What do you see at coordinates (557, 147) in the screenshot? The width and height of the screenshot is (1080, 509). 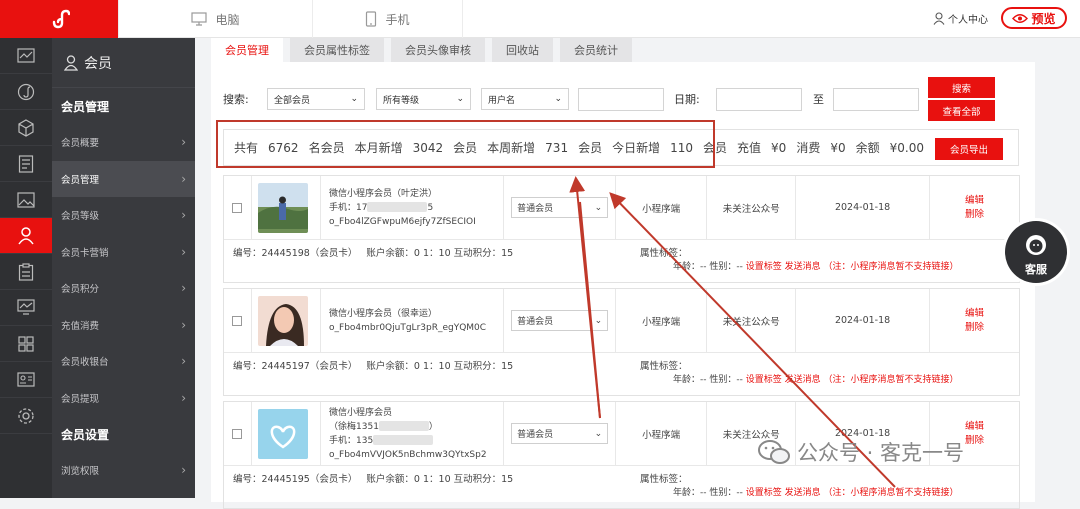 I see `stat-week: 731` at bounding box center [557, 147].